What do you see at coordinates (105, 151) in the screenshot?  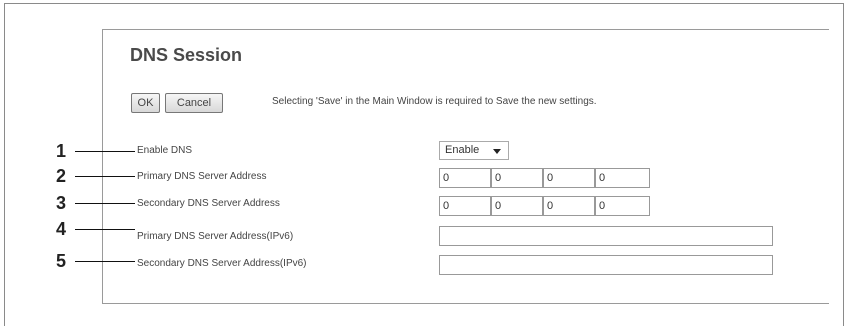 I see `callout-1-leader` at bounding box center [105, 151].